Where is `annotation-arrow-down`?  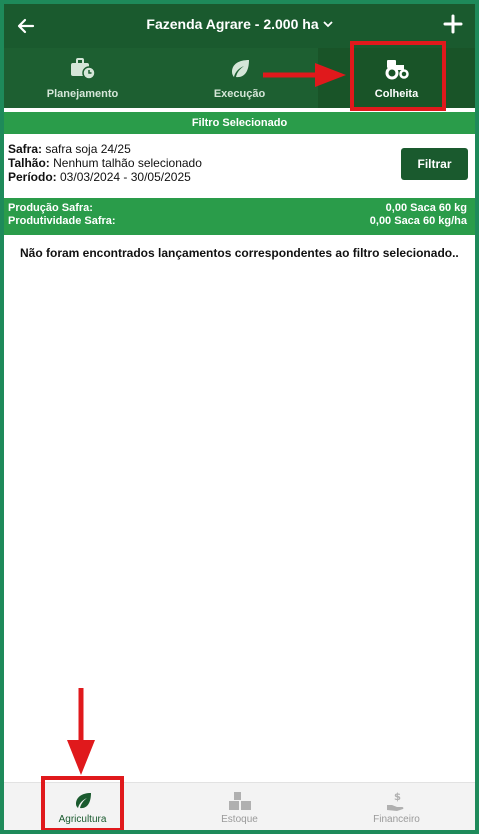 annotation-arrow-down is located at coordinates (81, 731).